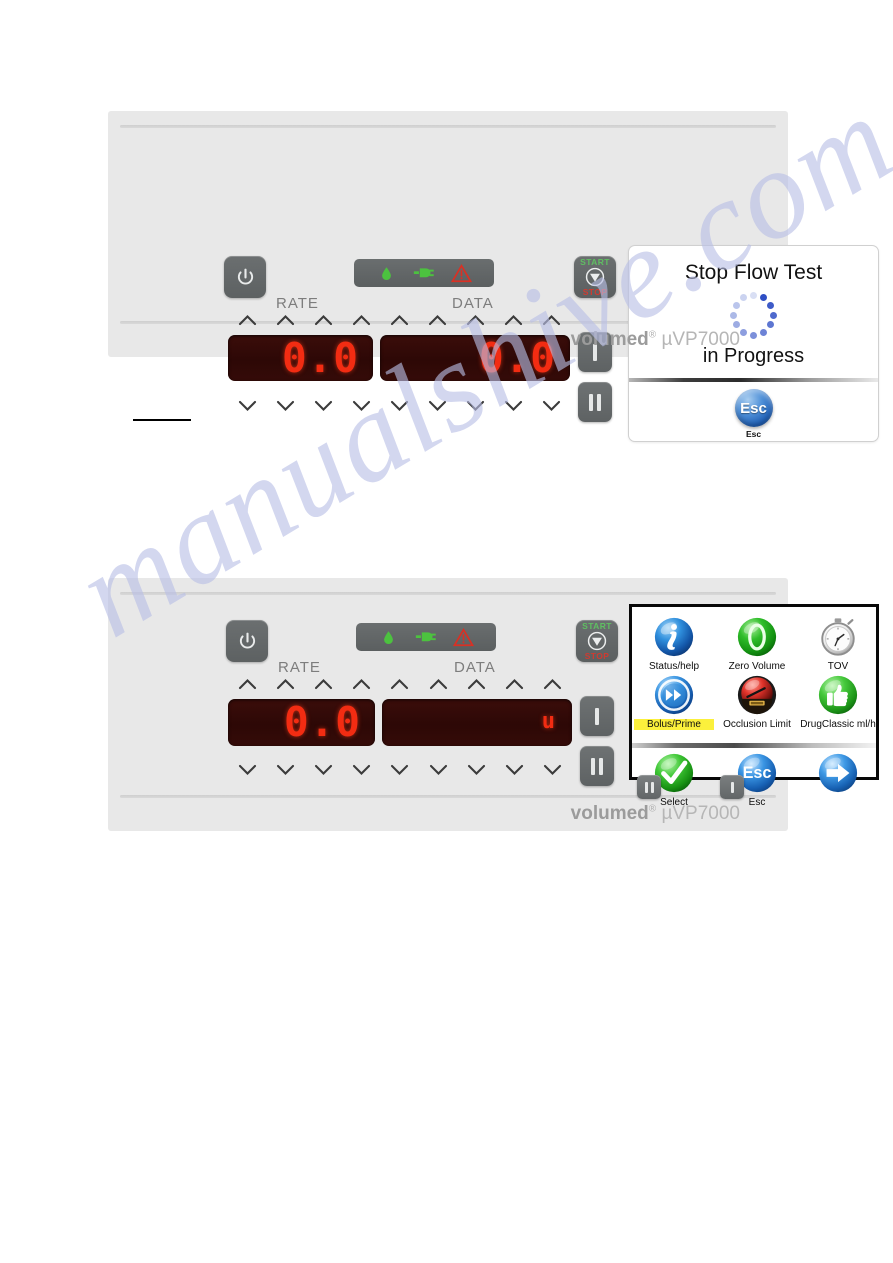 This screenshot has width=893, height=1263. I want to click on data-display-value: 0.0, so click(517, 358).